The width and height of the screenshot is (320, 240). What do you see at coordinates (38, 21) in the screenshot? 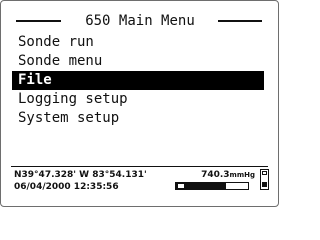
I see `title-rule-left` at bounding box center [38, 21].